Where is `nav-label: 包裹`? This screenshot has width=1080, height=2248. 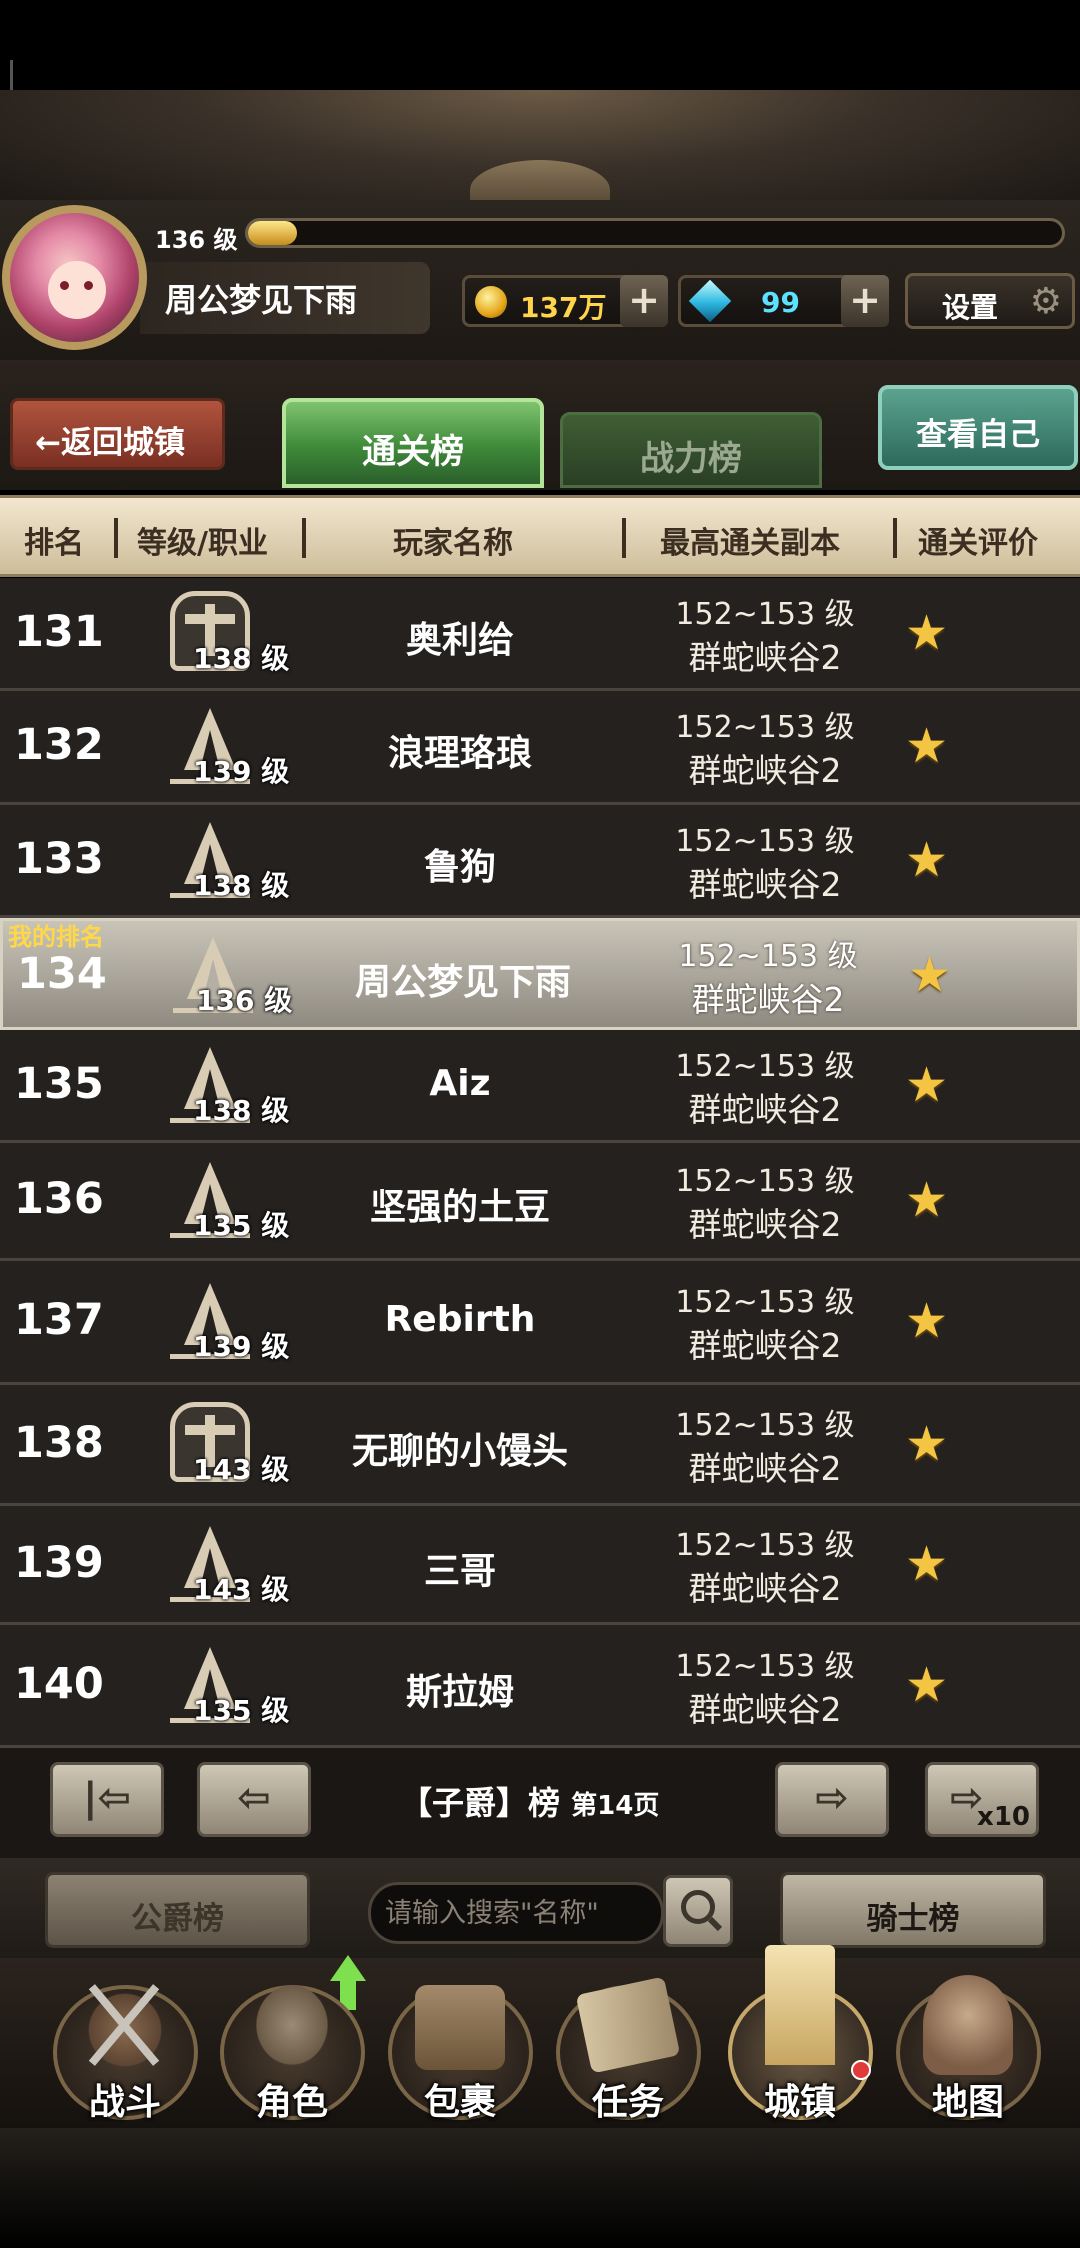 nav-label: 包裹 is located at coordinates (459, 2102).